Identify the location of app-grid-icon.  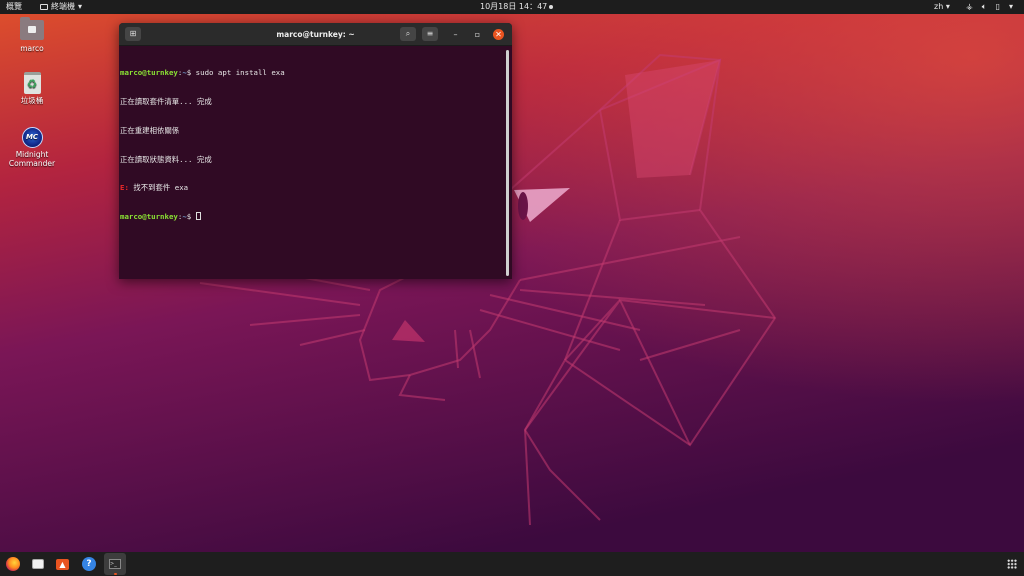
(1012, 564).